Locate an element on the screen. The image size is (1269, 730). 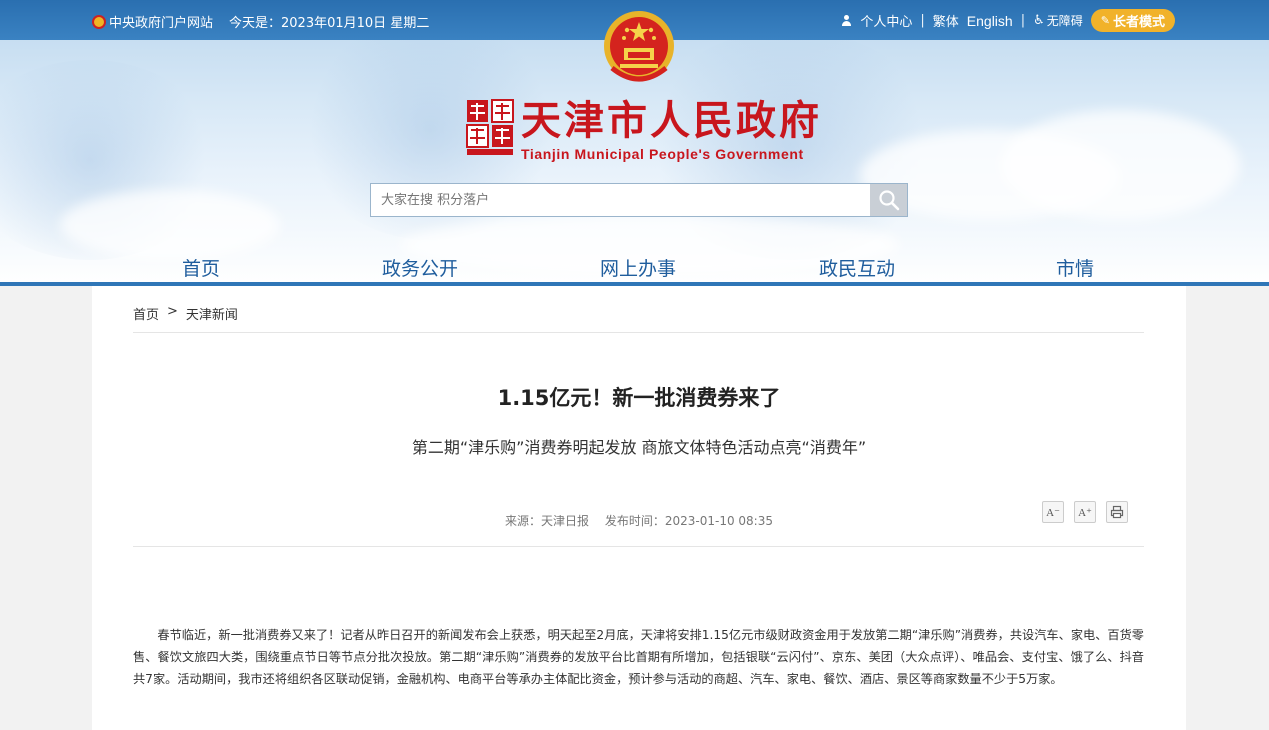
nav-item-online-services: 网上办事 is located at coordinates (638, 267).